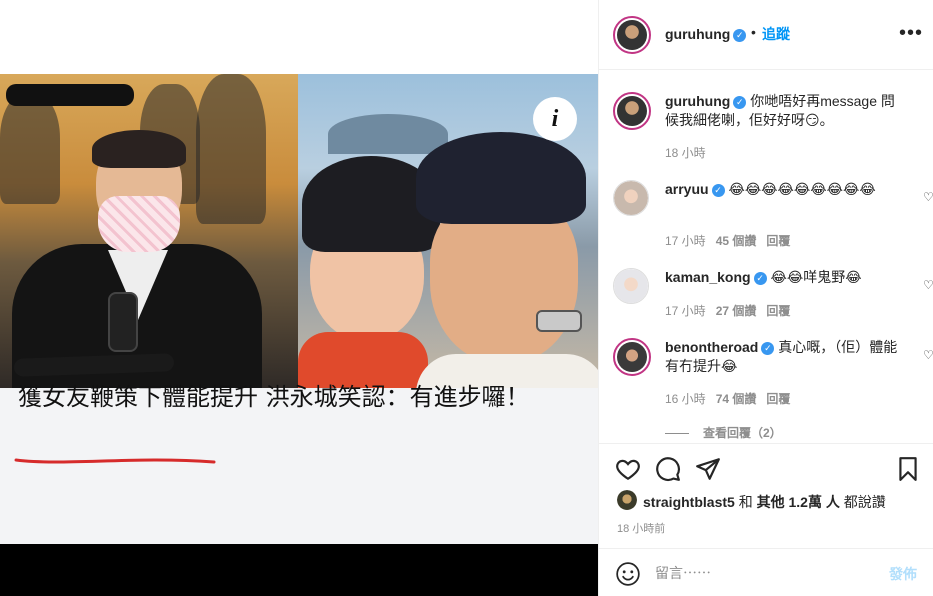 The width and height of the screenshot is (933, 596). What do you see at coordinates (687, 189) in the screenshot?
I see `comment-username: arryuu` at bounding box center [687, 189].